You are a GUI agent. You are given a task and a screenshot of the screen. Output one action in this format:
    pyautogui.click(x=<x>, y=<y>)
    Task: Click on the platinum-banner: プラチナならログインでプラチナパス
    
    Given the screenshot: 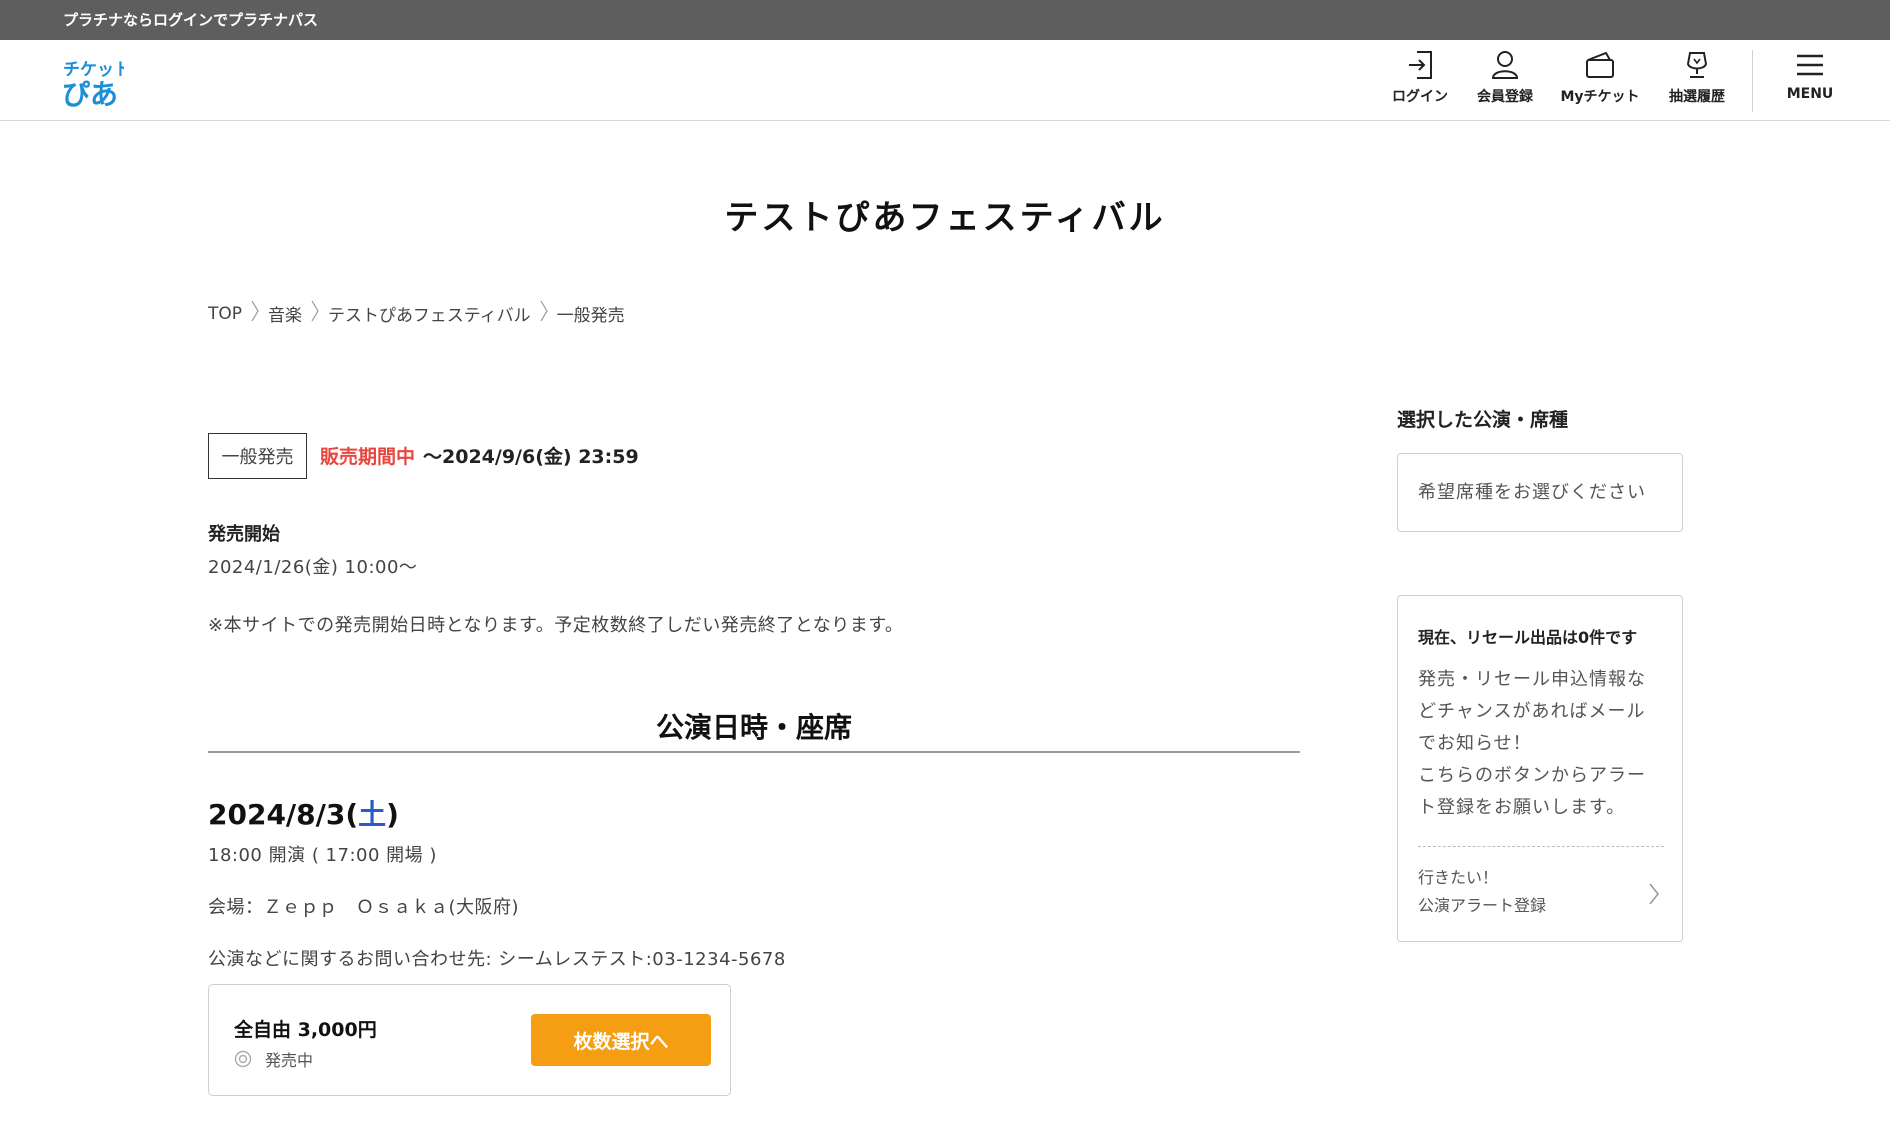 What is the action you would take?
    pyautogui.click(x=945, y=20)
    